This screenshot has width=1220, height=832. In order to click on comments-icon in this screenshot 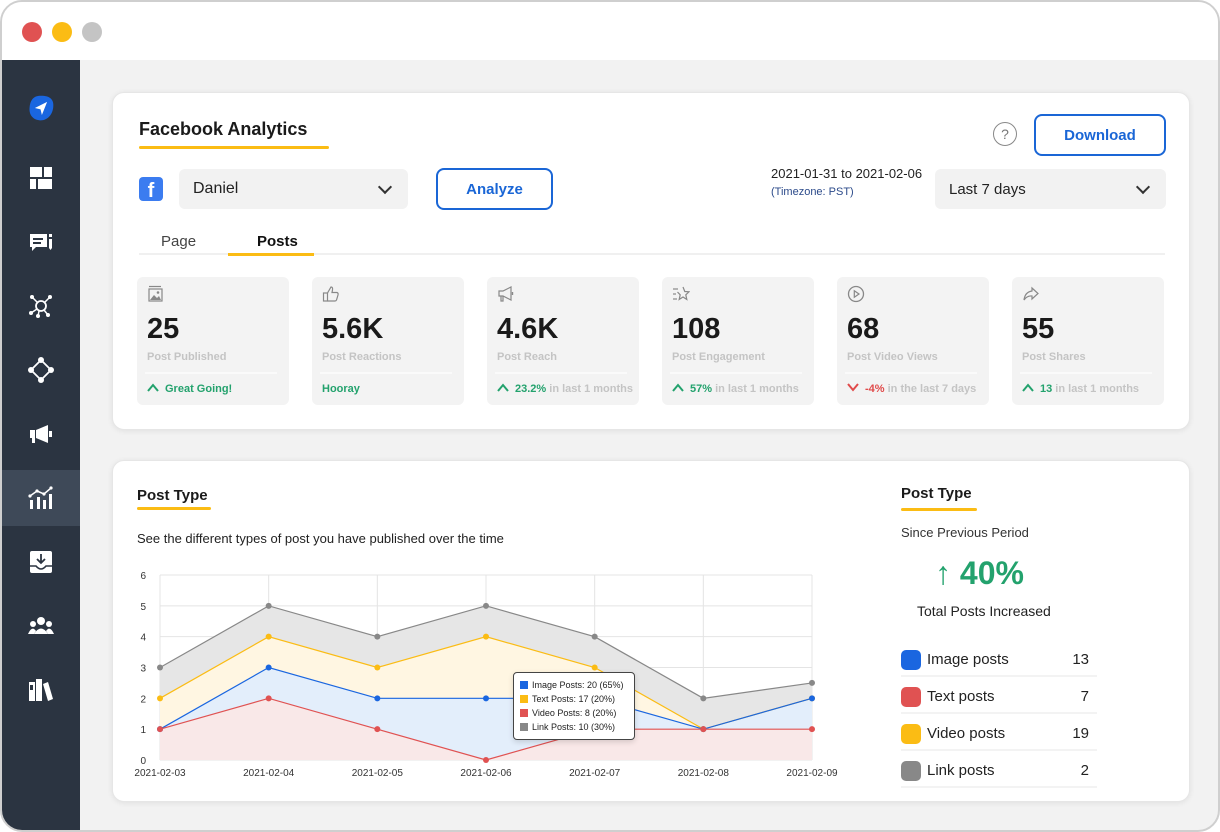, I will do `click(41, 242)`.